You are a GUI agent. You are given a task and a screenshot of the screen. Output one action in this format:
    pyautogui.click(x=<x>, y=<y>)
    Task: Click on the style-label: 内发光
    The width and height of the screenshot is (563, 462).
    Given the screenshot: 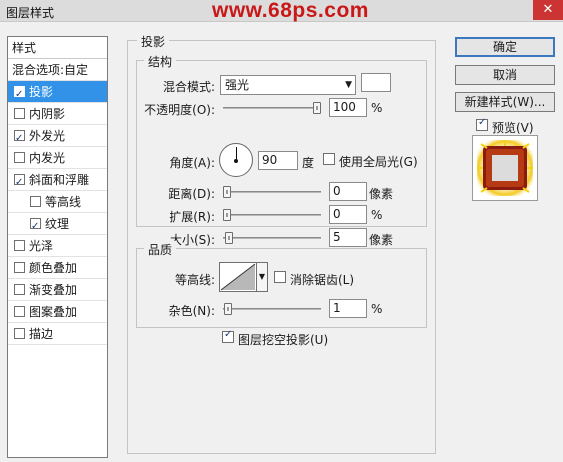 What is the action you would take?
    pyautogui.click(x=47, y=158)
    